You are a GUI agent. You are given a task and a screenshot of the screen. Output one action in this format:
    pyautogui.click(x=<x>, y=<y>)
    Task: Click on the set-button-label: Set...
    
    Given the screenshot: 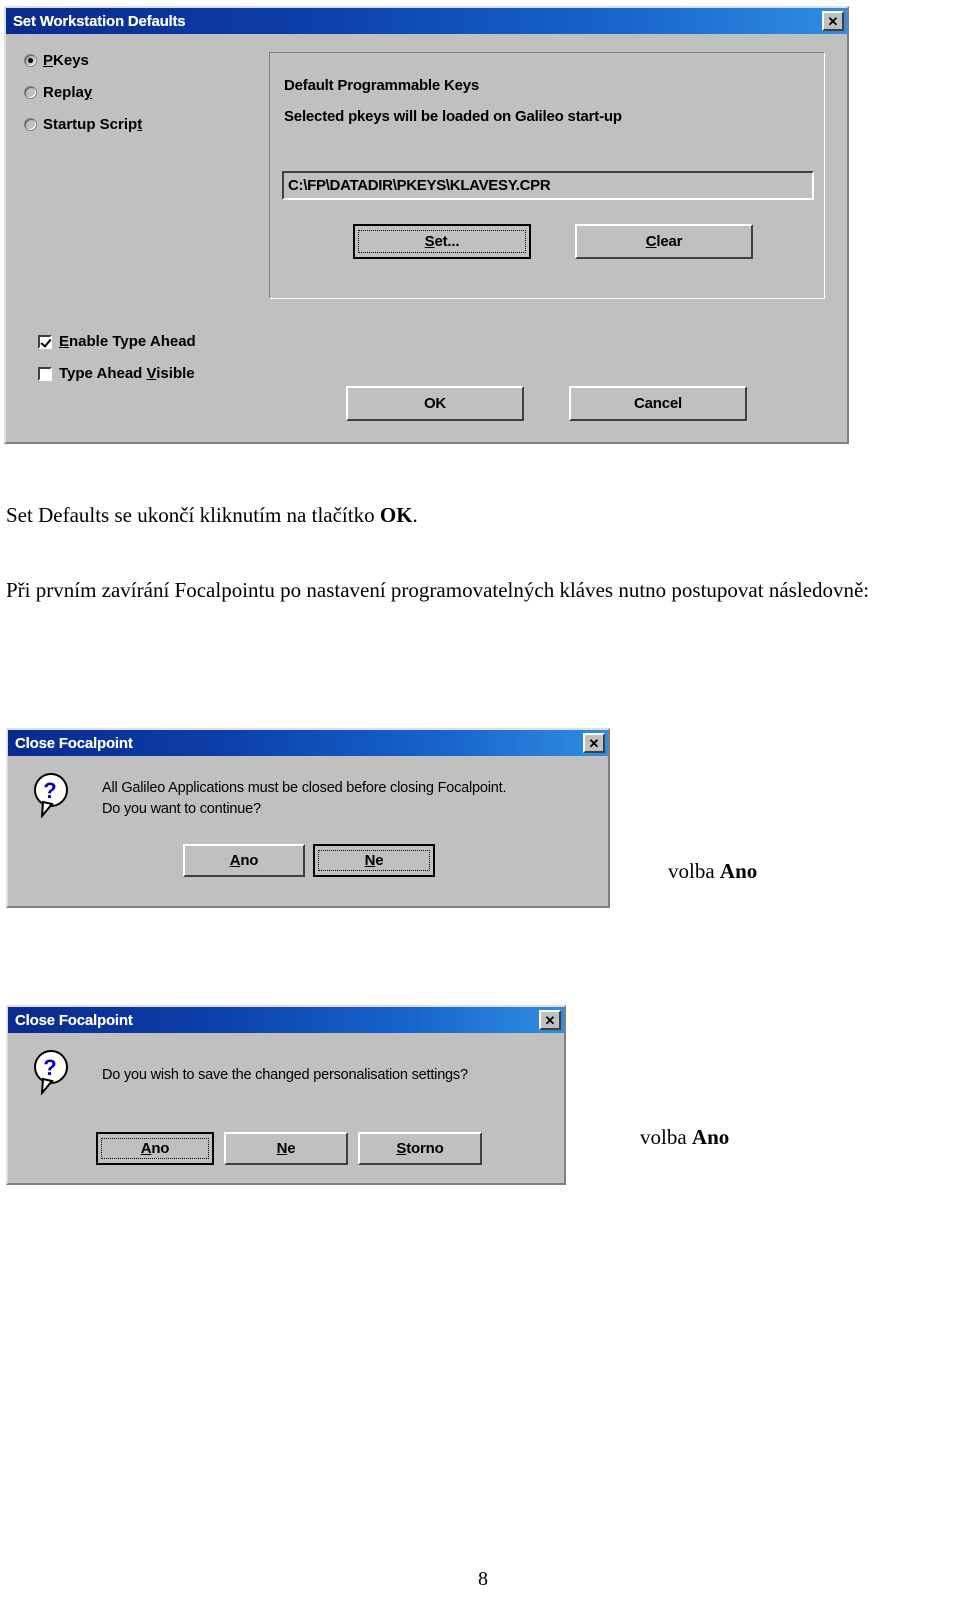 What is the action you would take?
    pyautogui.click(x=442, y=241)
    